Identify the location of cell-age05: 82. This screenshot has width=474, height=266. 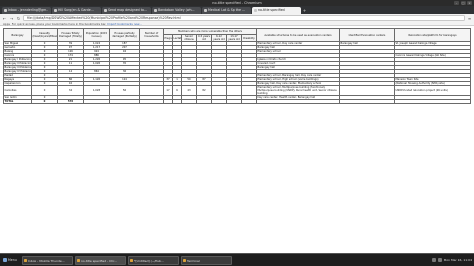
(204, 90).